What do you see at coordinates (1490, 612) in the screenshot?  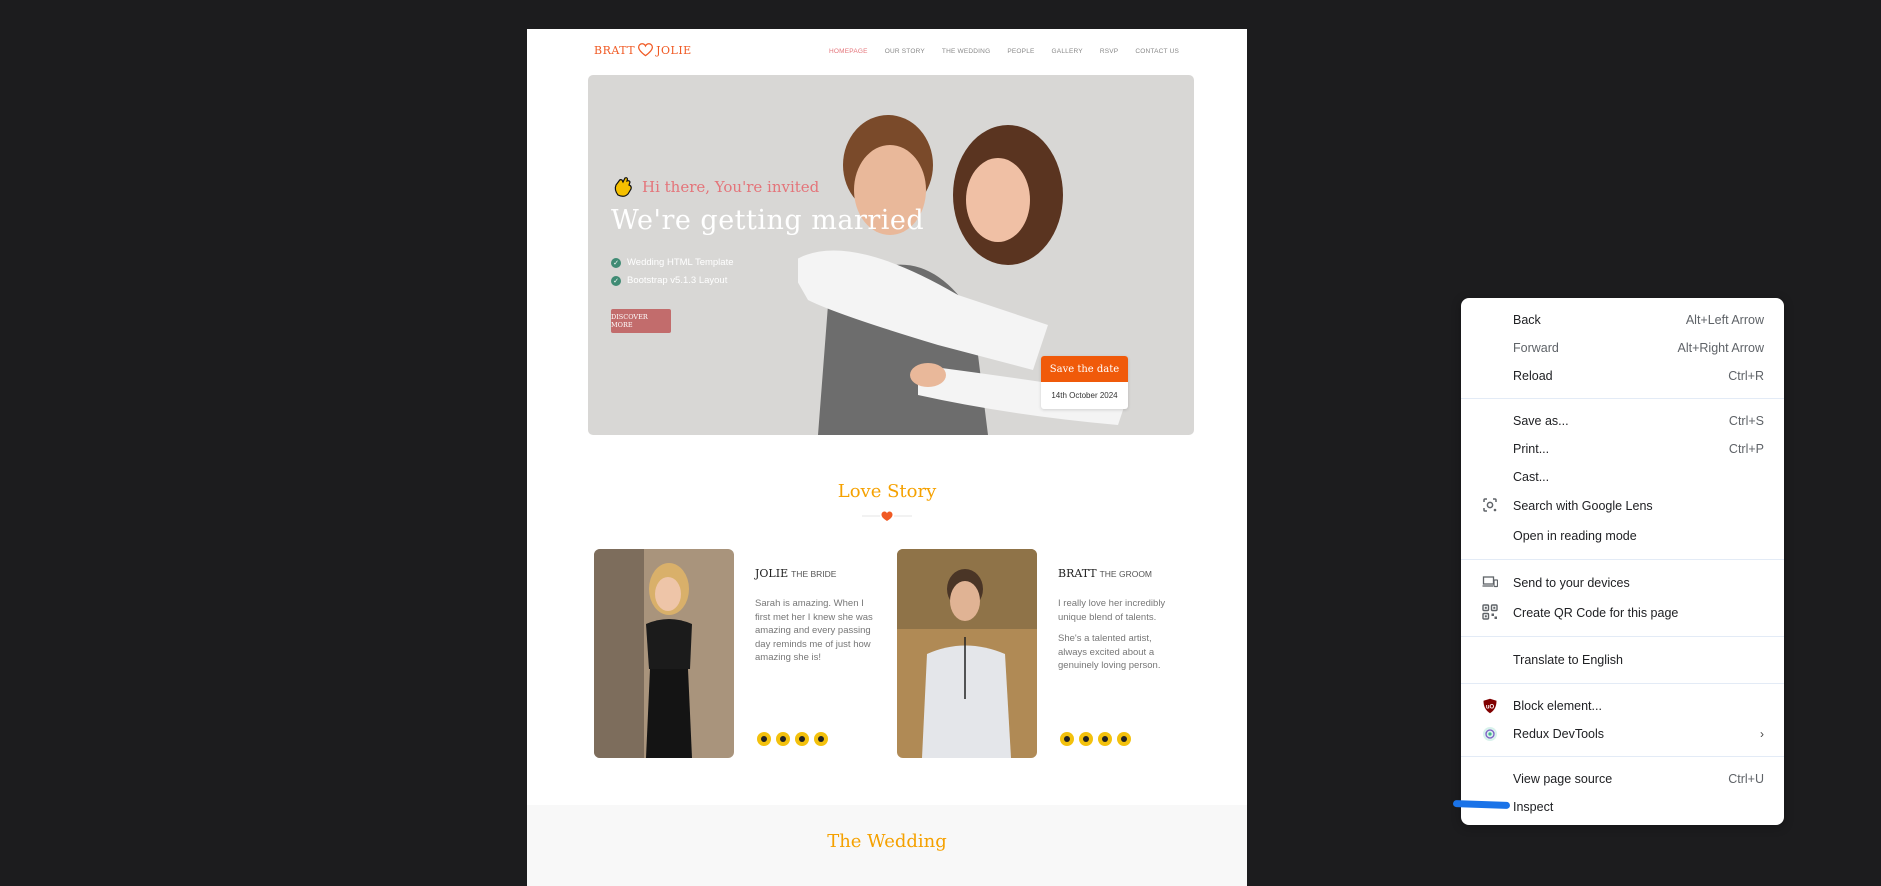 I see `qr-code-icon` at bounding box center [1490, 612].